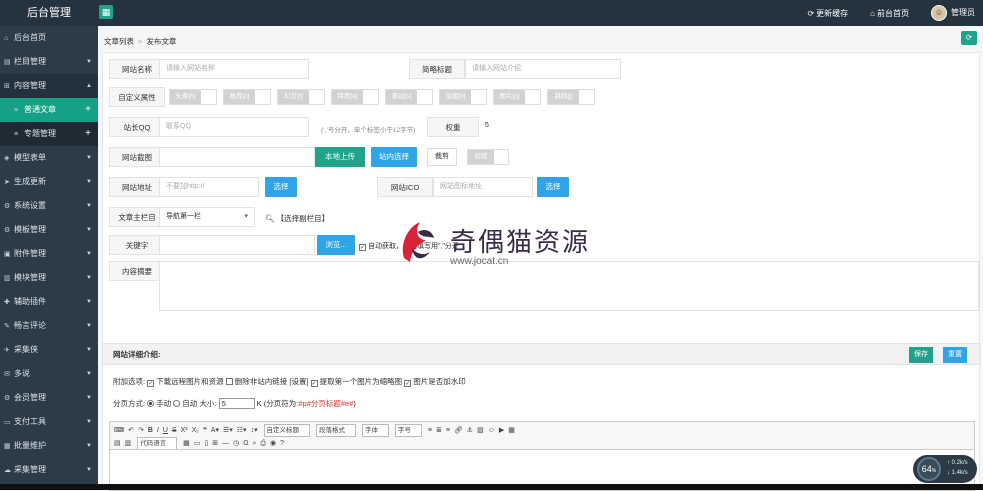 The height and width of the screenshot is (491, 983). What do you see at coordinates (234, 69) in the screenshot?
I see `site-name-input: 请输入网站名称` at bounding box center [234, 69].